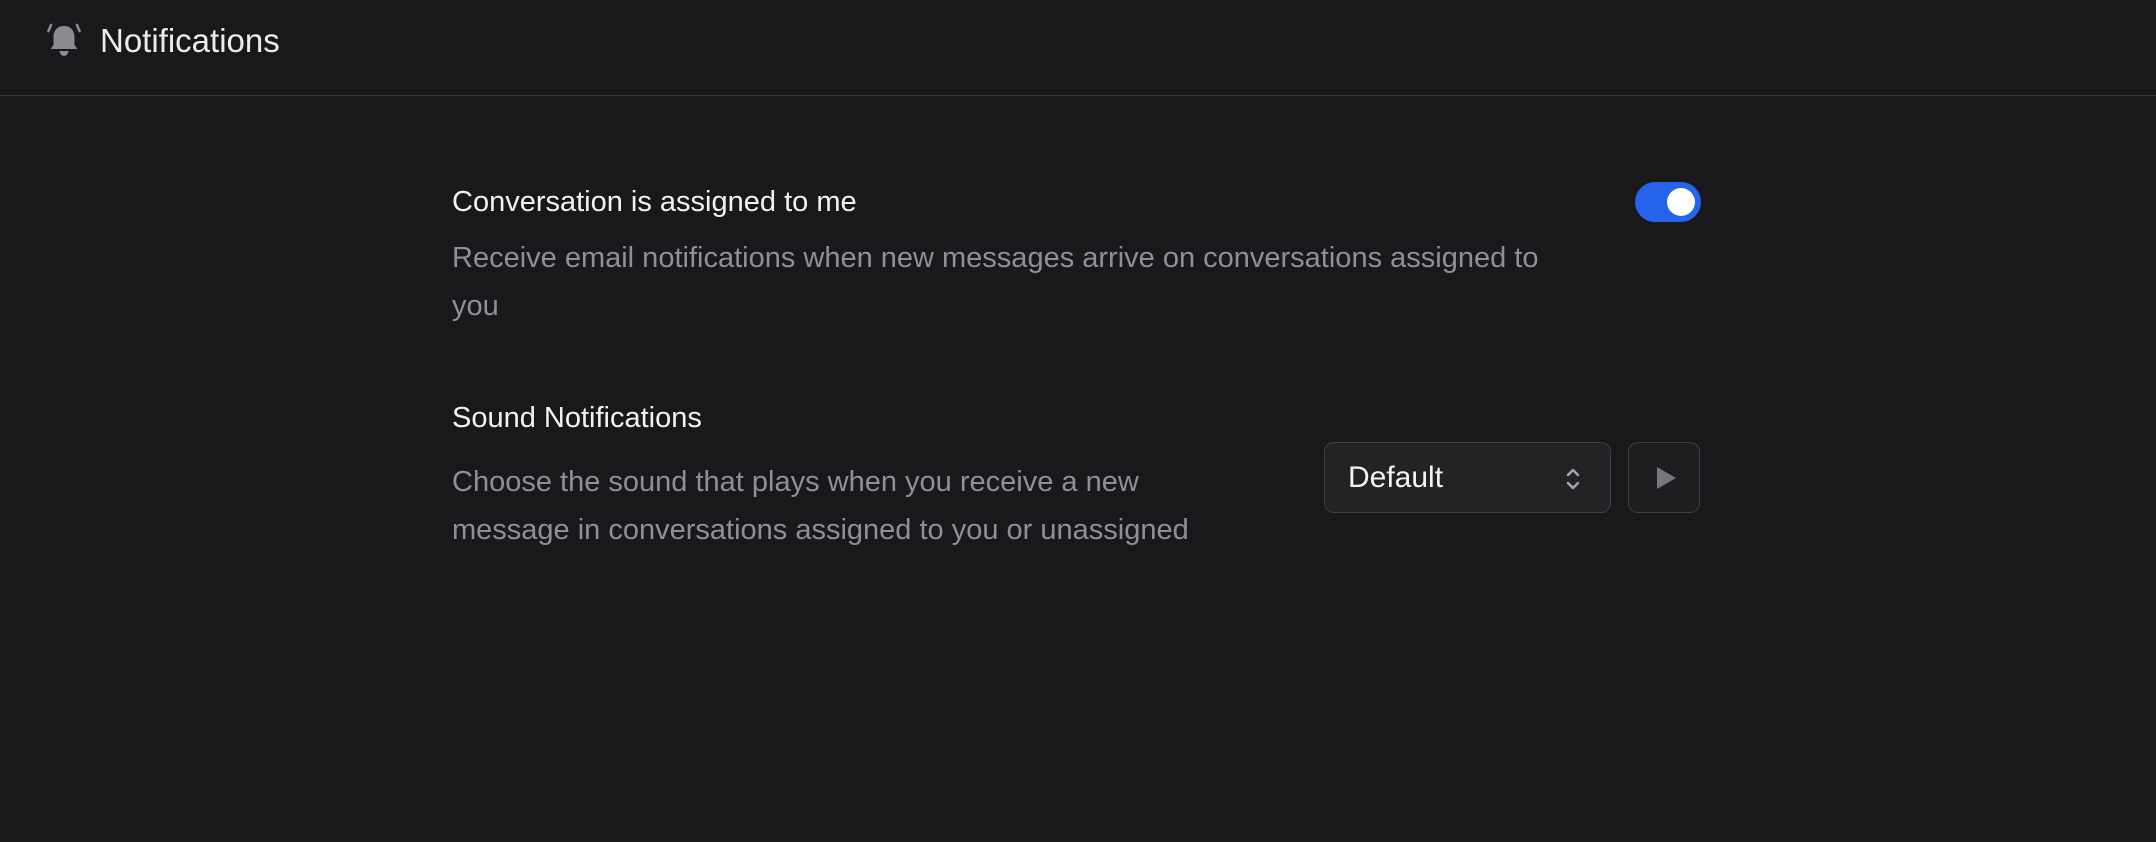  What do you see at coordinates (1396, 477) in the screenshot?
I see `sound-select-value: Default` at bounding box center [1396, 477].